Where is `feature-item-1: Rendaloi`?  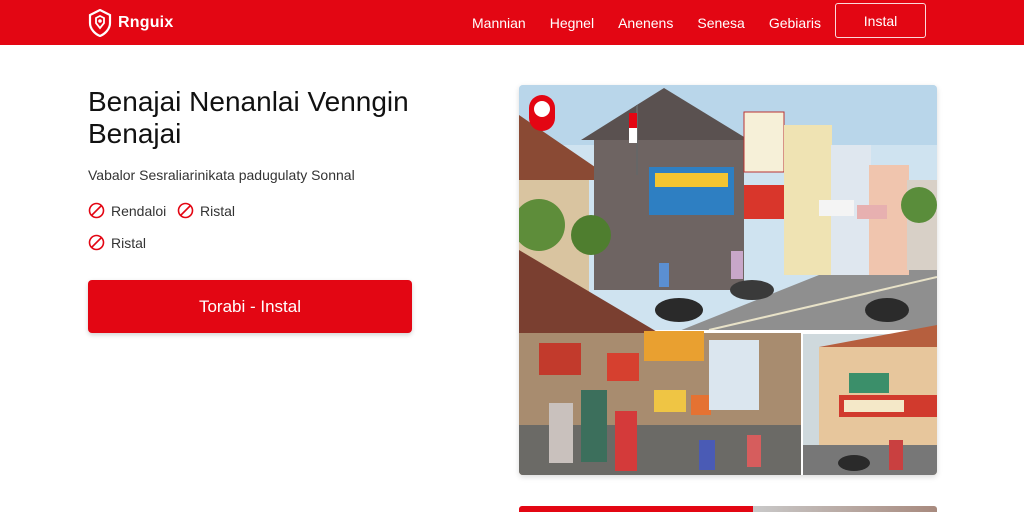
feature-item-1: Rendaloi is located at coordinates (127, 210).